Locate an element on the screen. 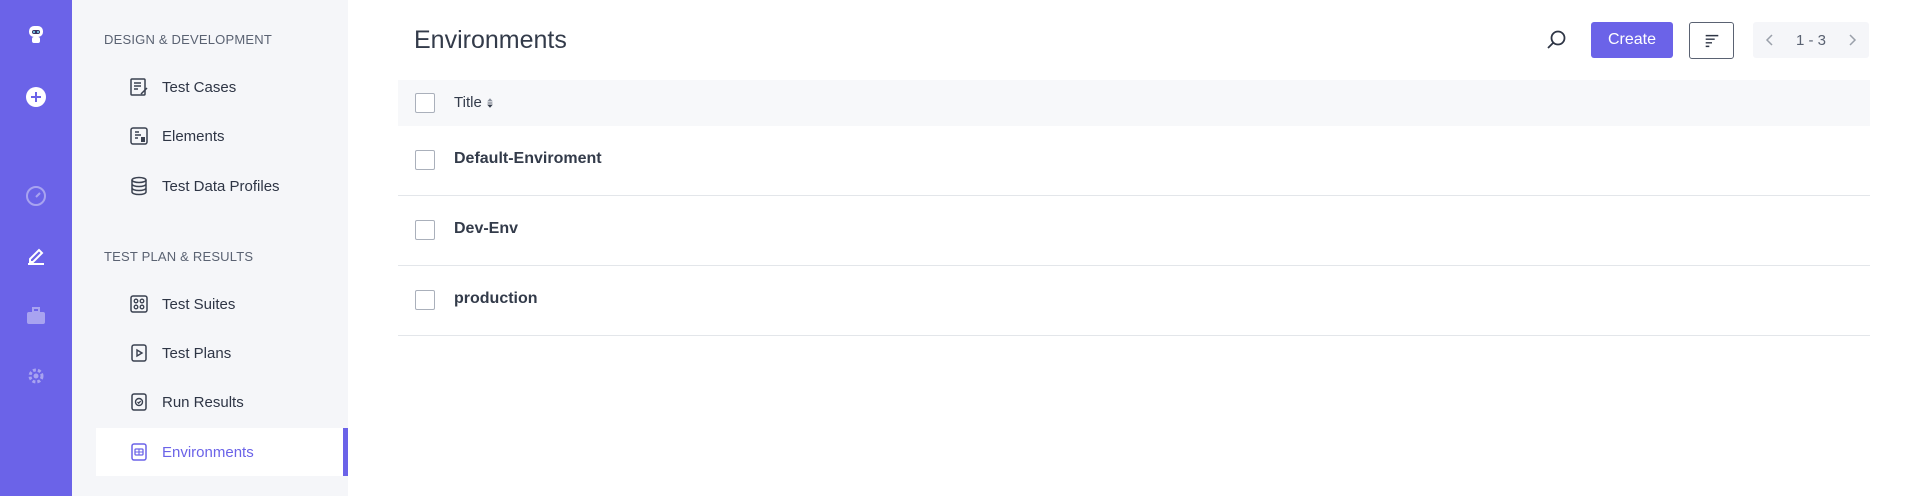  pencil-edit-icon is located at coordinates (36, 255).